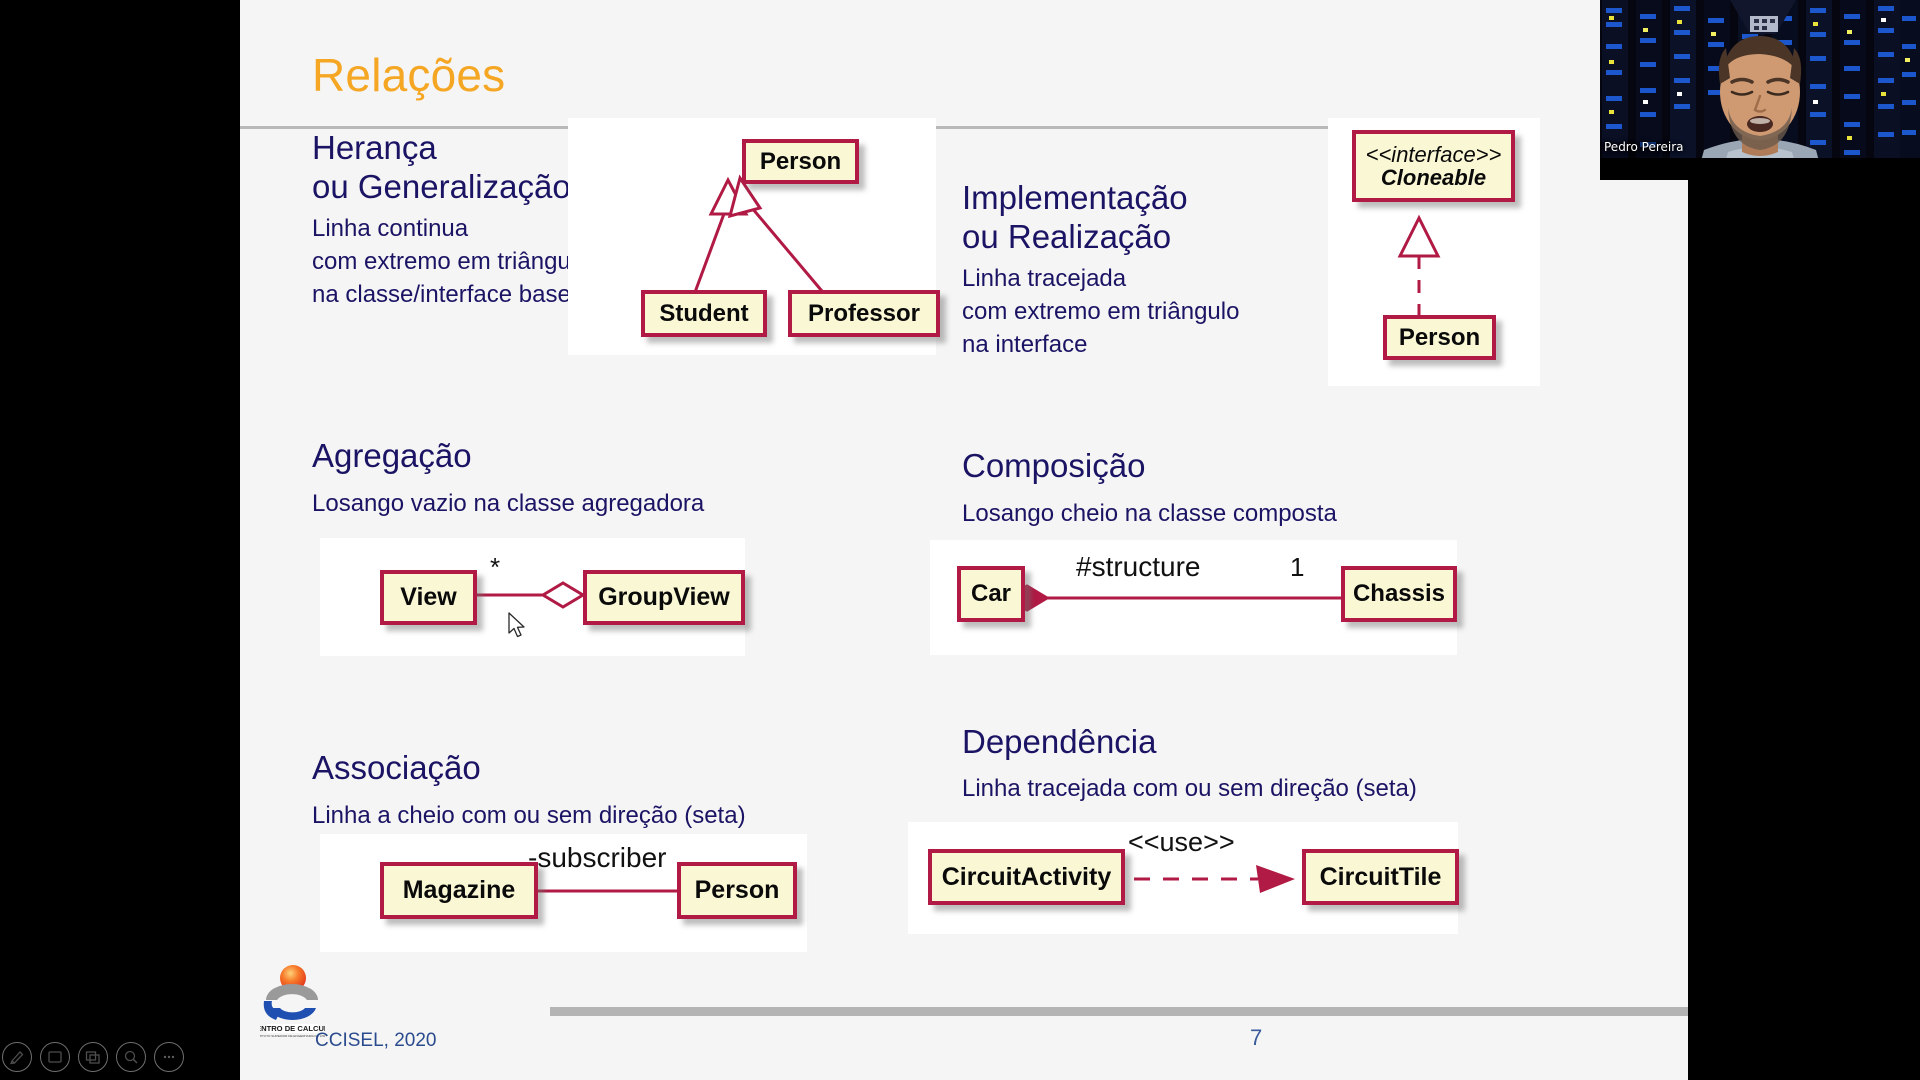  What do you see at coordinates (441, 167) in the screenshot?
I see `section-heading-heranca: Herança ou Generalização` at bounding box center [441, 167].